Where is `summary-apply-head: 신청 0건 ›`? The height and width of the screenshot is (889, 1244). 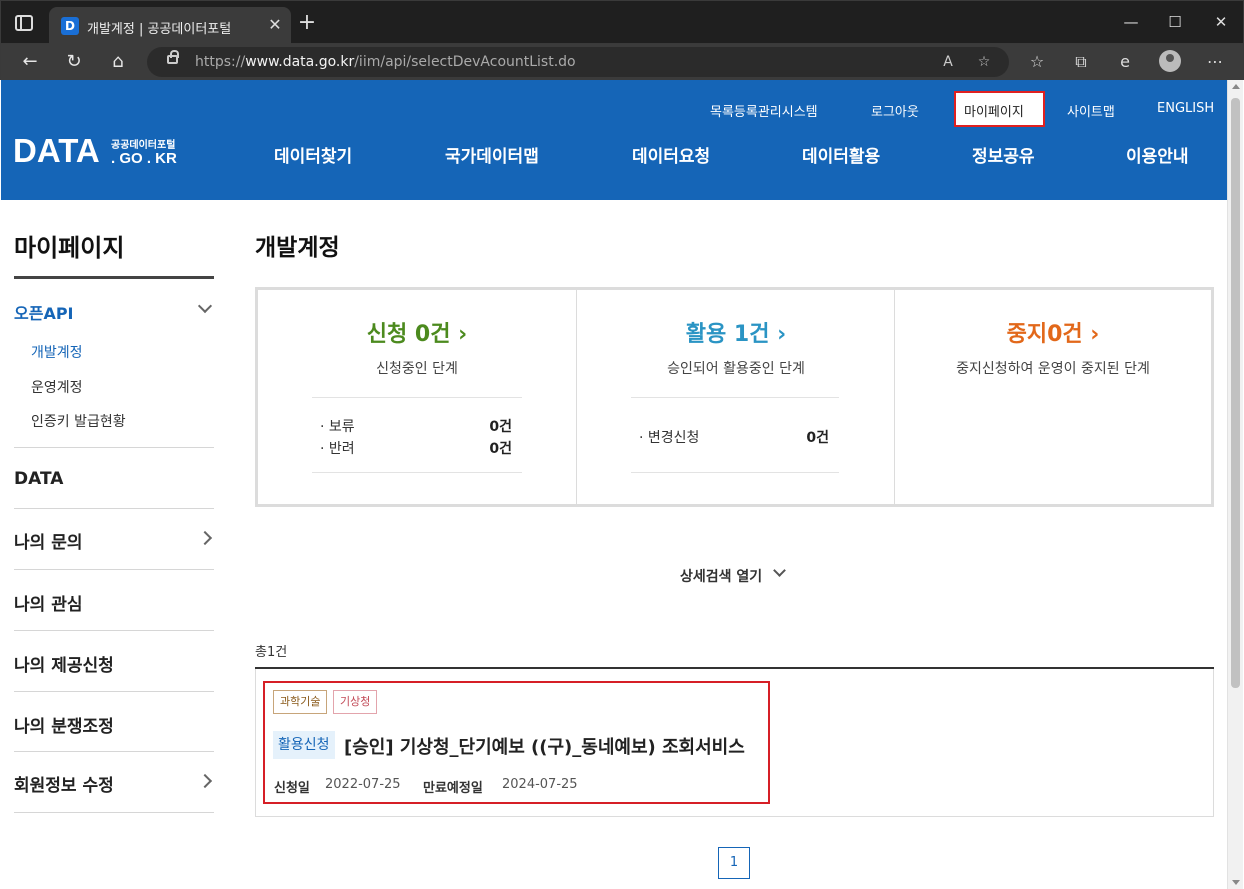
summary-apply-head: 신청 0건 › is located at coordinates (417, 332).